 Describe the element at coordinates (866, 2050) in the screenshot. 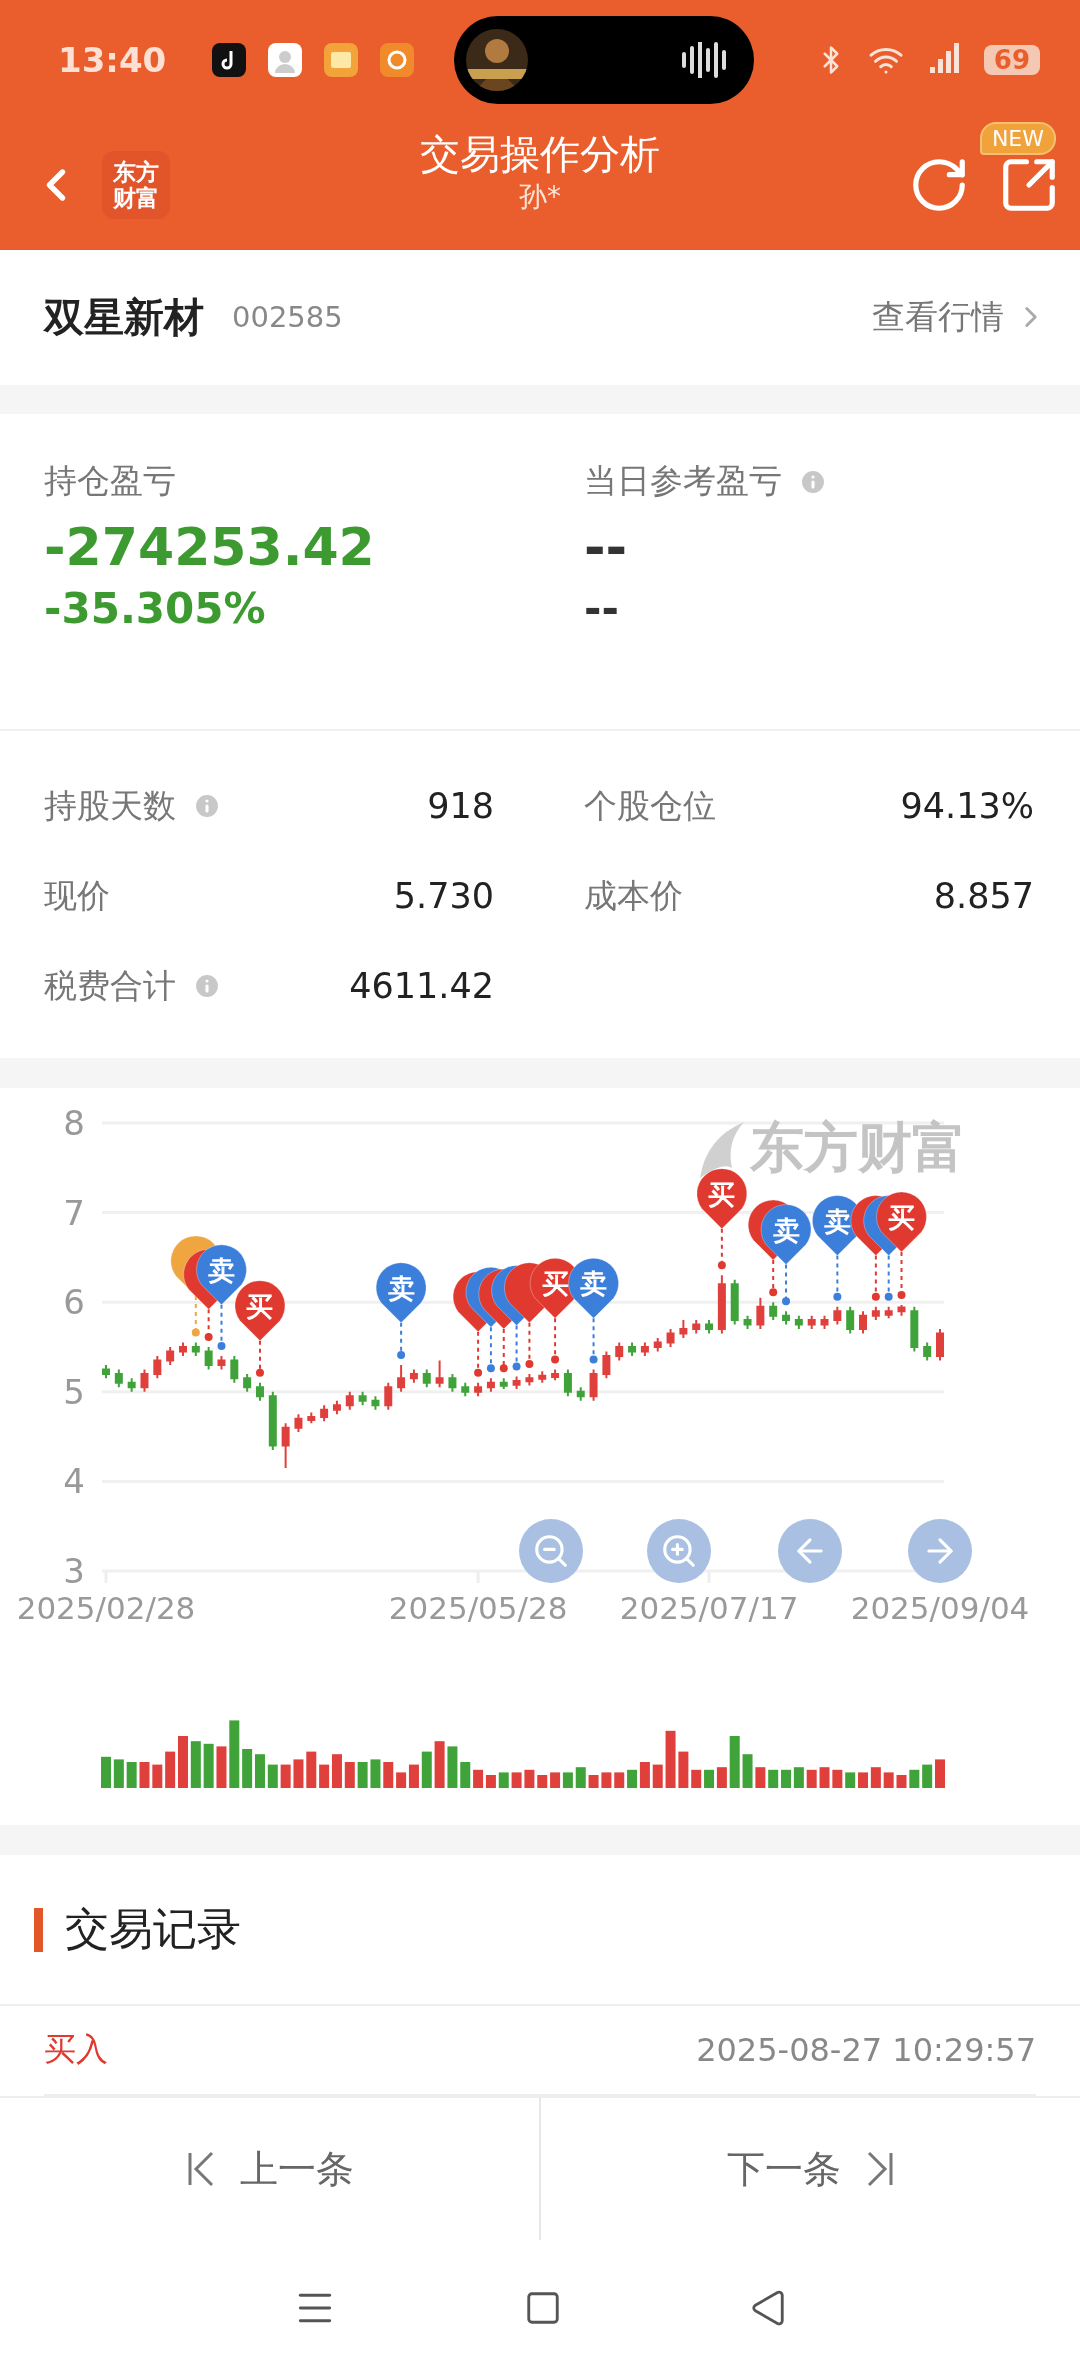

I see `trade-time: 2025-08-27 10:29:57` at that location.